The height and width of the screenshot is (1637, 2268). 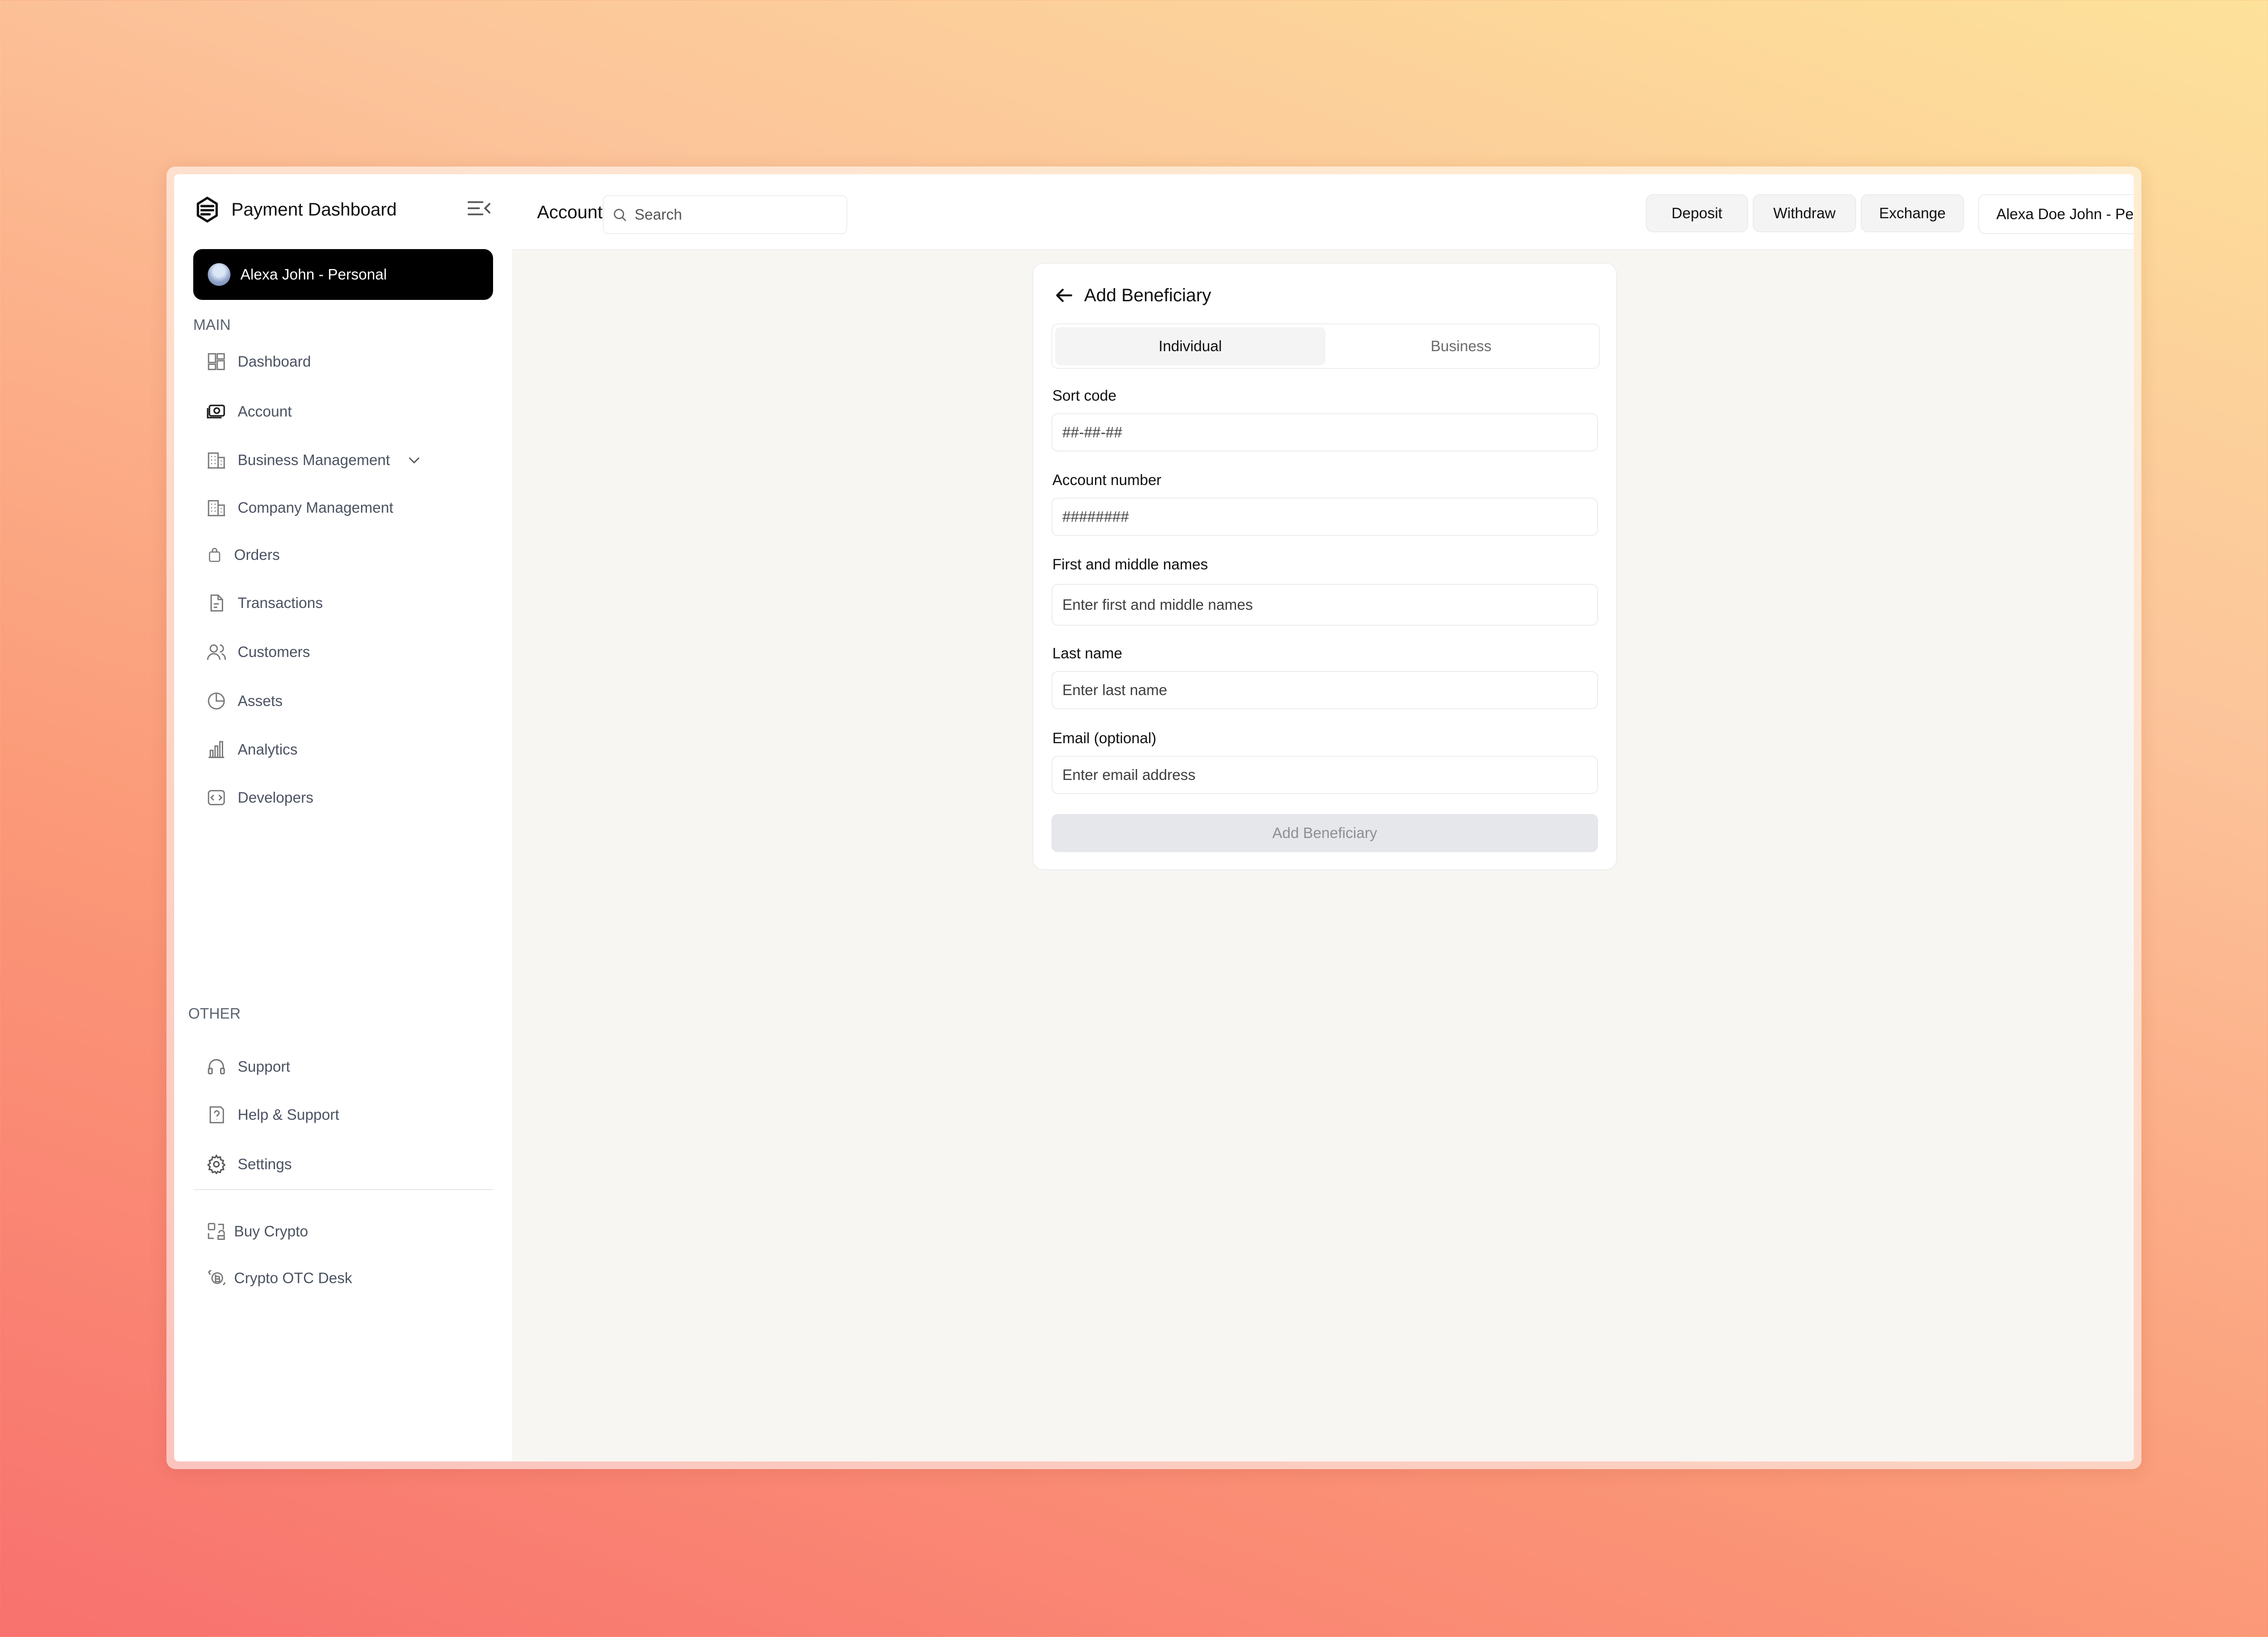 I want to click on beneficiary-type-tabs: Individual Business, so click(x=1326, y=346).